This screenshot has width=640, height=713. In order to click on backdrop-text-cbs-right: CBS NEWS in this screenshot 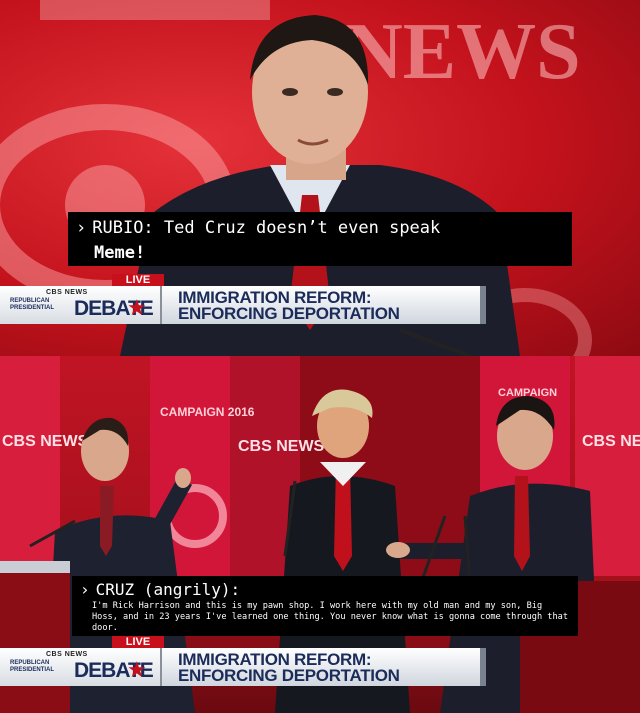, I will do `click(611, 441)`.